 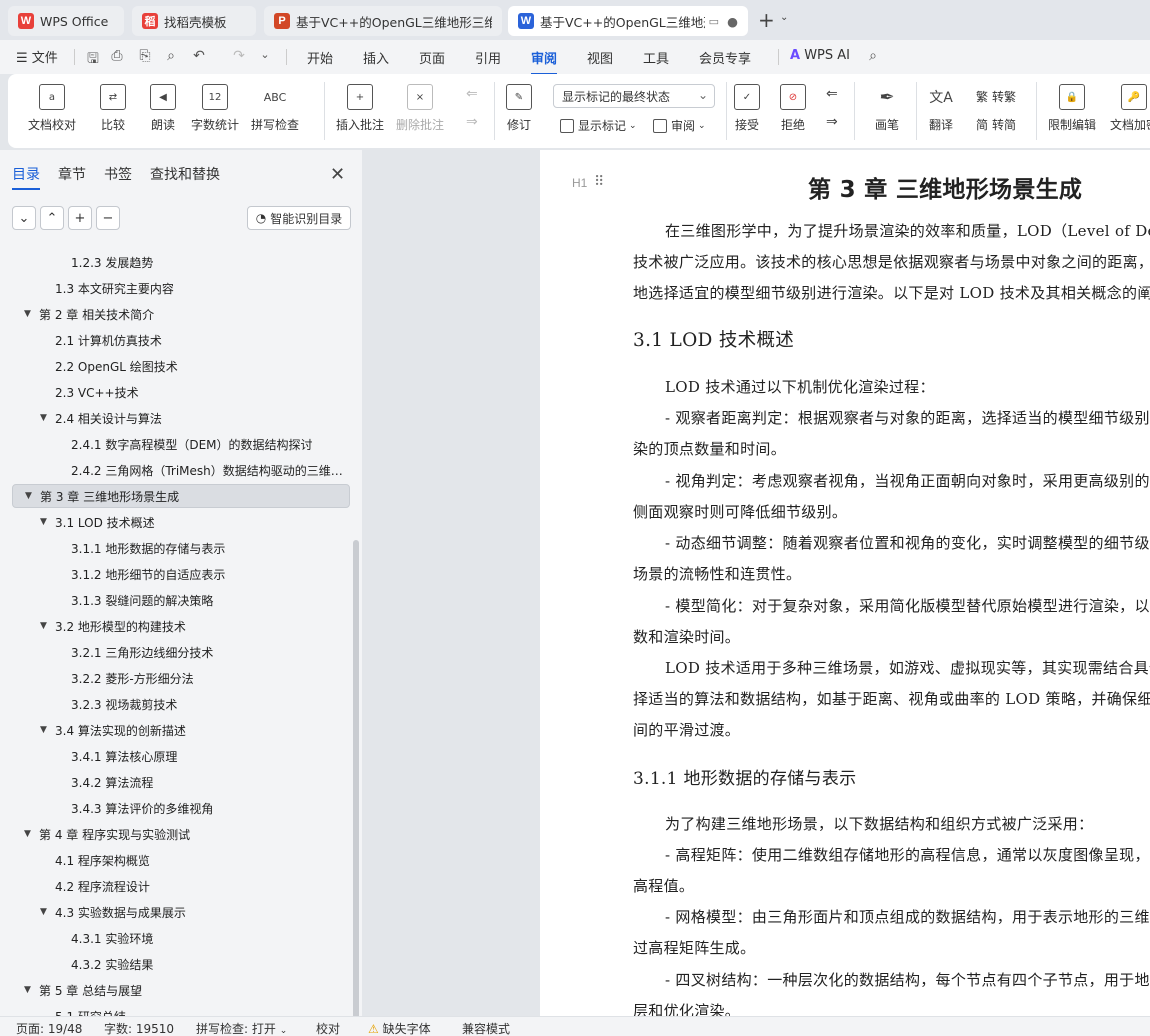 I want to click on toc-item: 3.1.1 地形数据的存储与表示, so click(x=181, y=548).